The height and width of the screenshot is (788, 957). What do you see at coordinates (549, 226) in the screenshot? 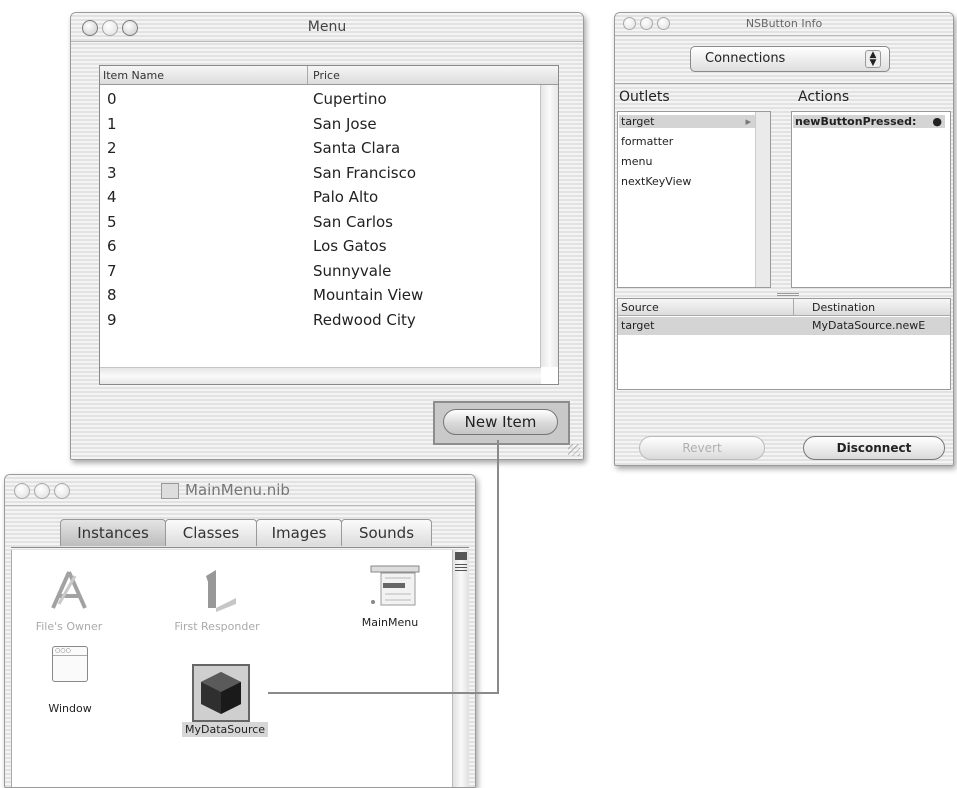
I see `vertical-scrollbar` at bounding box center [549, 226].